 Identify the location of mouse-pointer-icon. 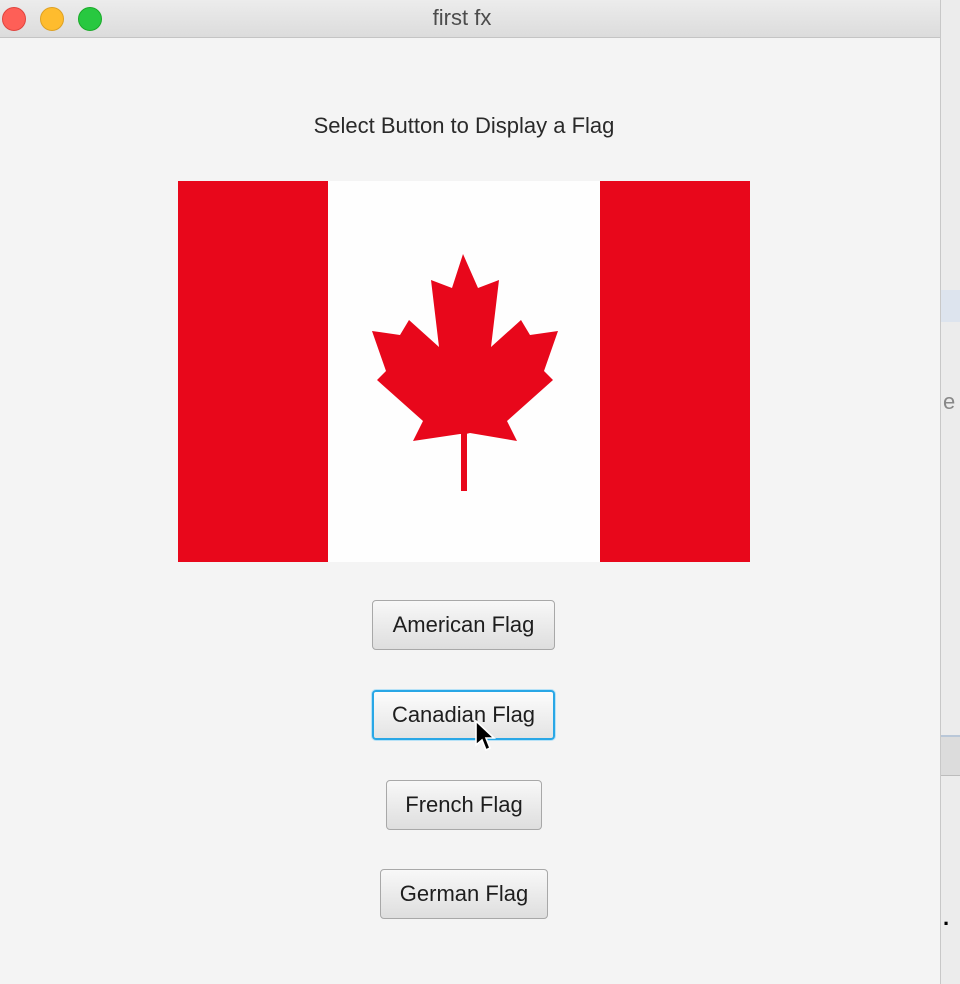
(486, 736).